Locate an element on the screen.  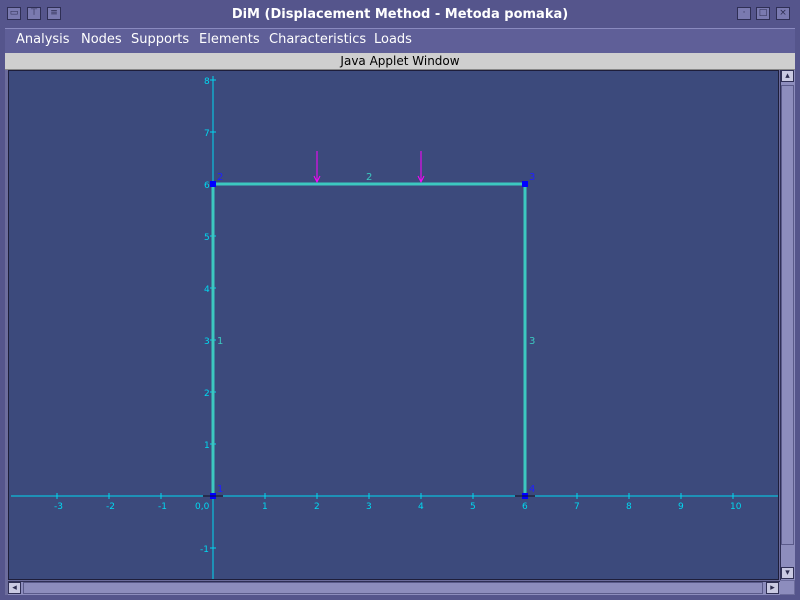
menu-analysis: Analysis is located at coordinates (43, 41).